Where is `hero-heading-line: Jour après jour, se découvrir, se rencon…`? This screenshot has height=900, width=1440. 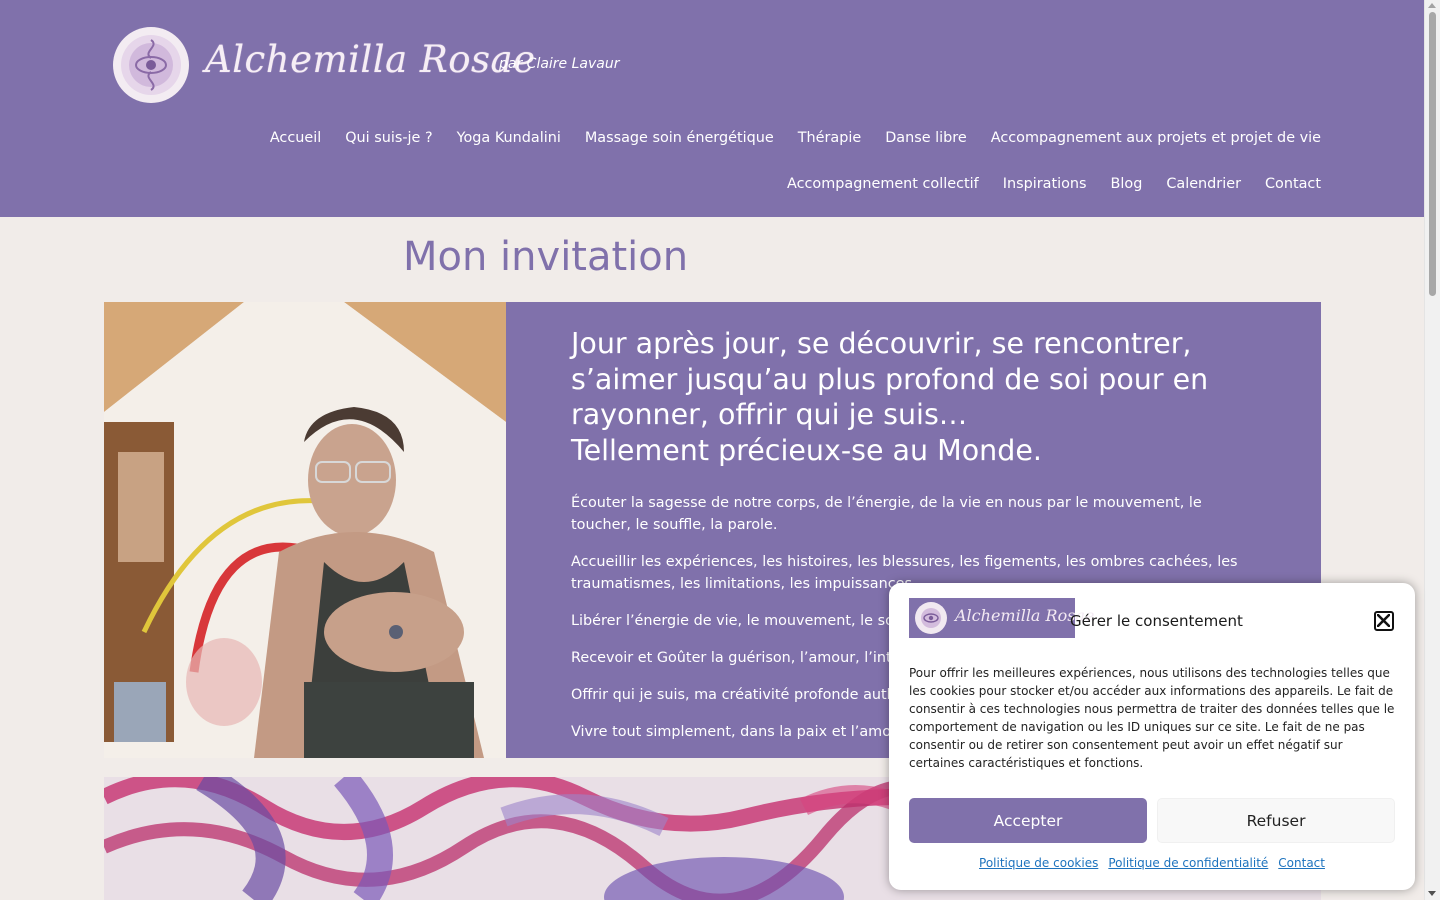
hero-heading-line: Jour après jour, se découvrir, se rencon… is located at coordinates (881, 343).